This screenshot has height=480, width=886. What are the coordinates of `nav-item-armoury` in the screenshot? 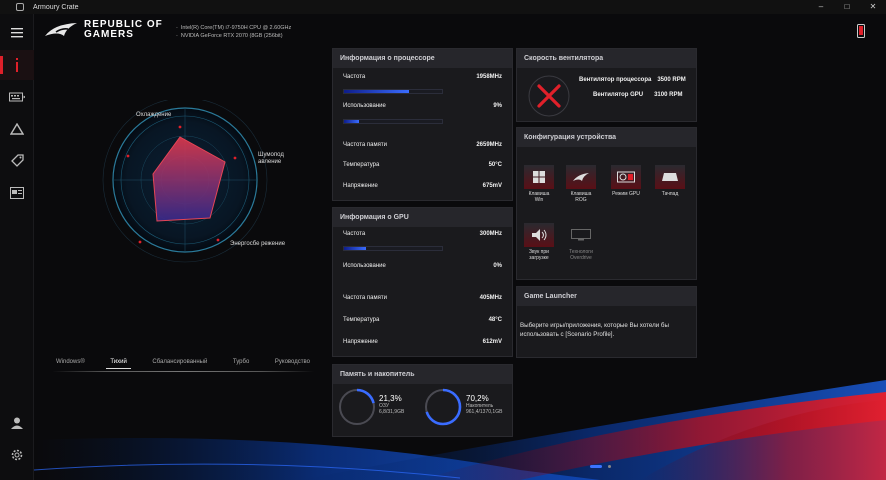 It's located at (17, 129).